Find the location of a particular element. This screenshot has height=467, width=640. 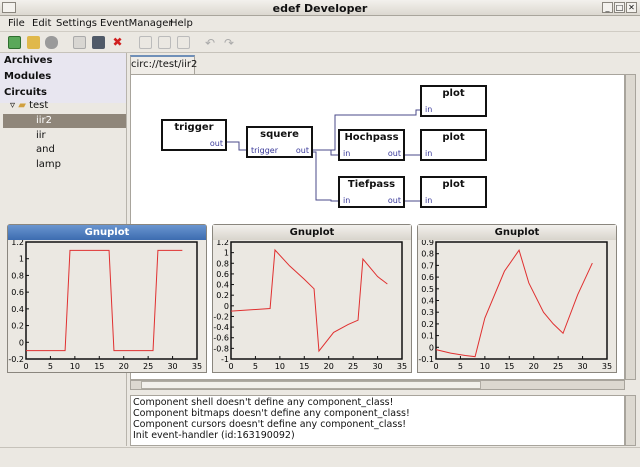

block-title: trigger is located at coordinates (194, 127).